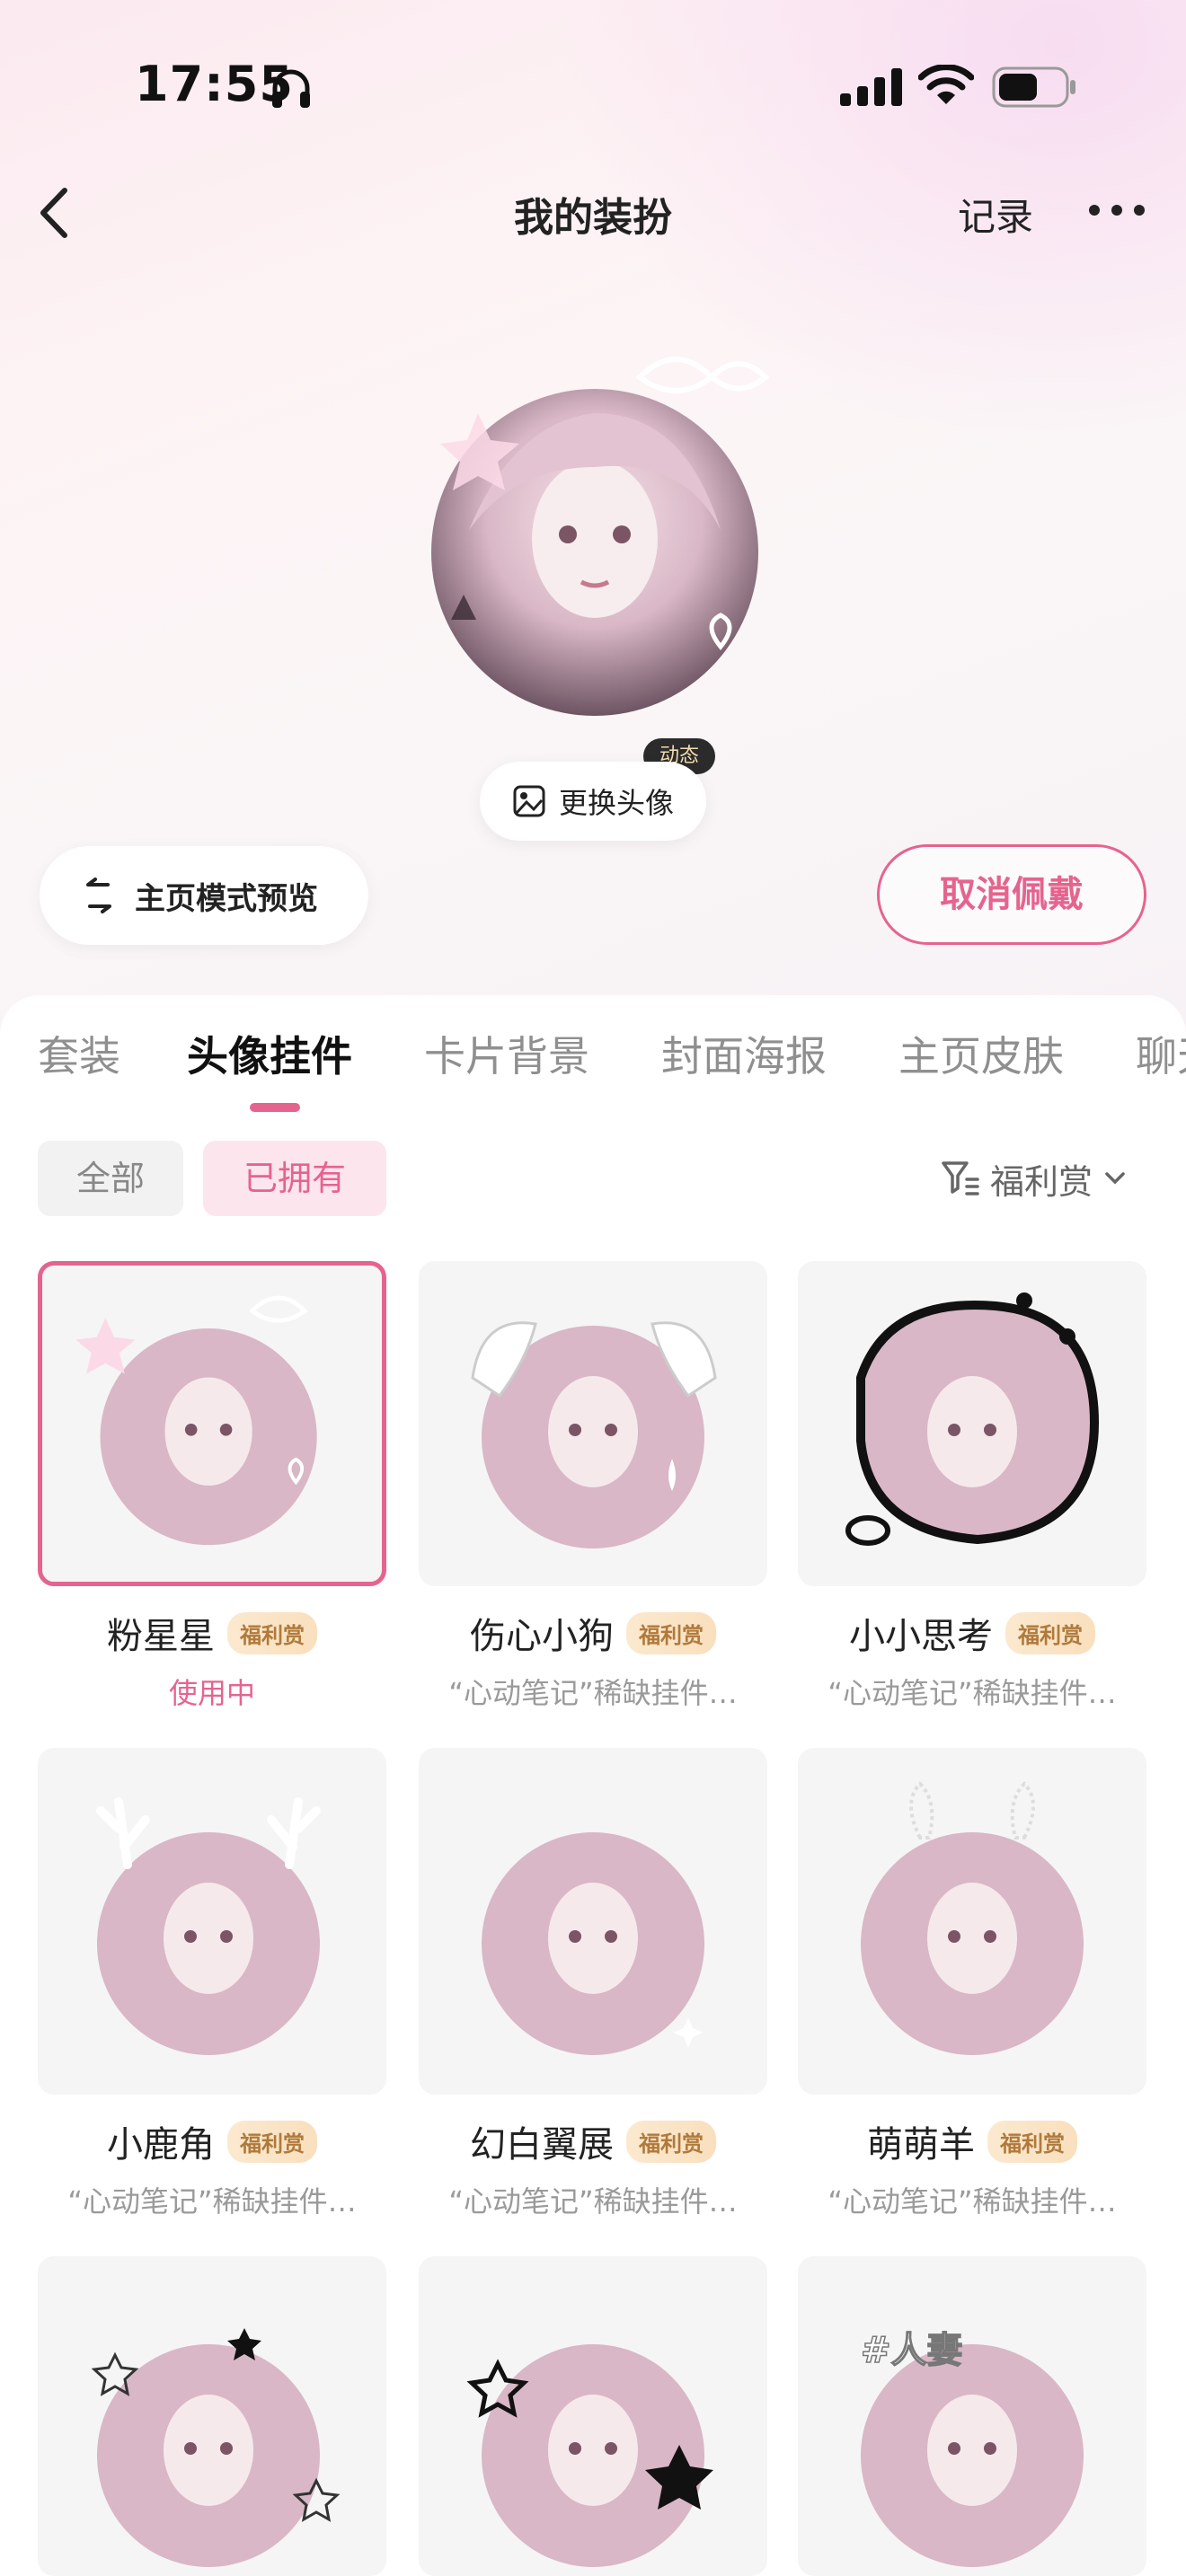  Describe the element at coordinates (98, 895) in the screenshot. I see `swap-arrows-icon` at that location.